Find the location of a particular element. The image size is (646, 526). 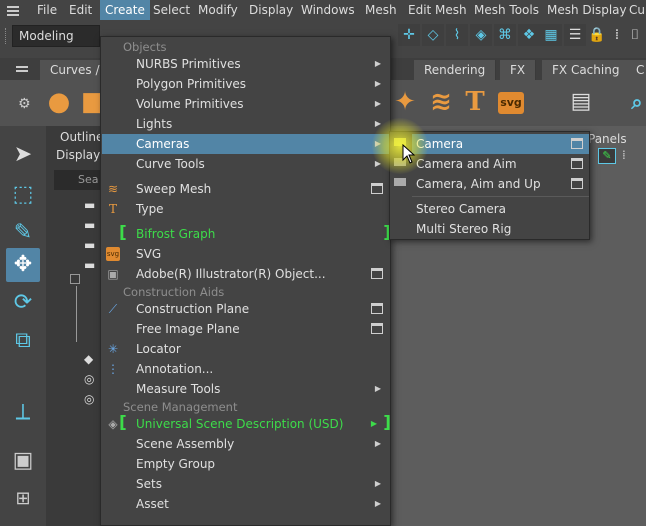

tab-more: C is located at coordinates (636, 70).